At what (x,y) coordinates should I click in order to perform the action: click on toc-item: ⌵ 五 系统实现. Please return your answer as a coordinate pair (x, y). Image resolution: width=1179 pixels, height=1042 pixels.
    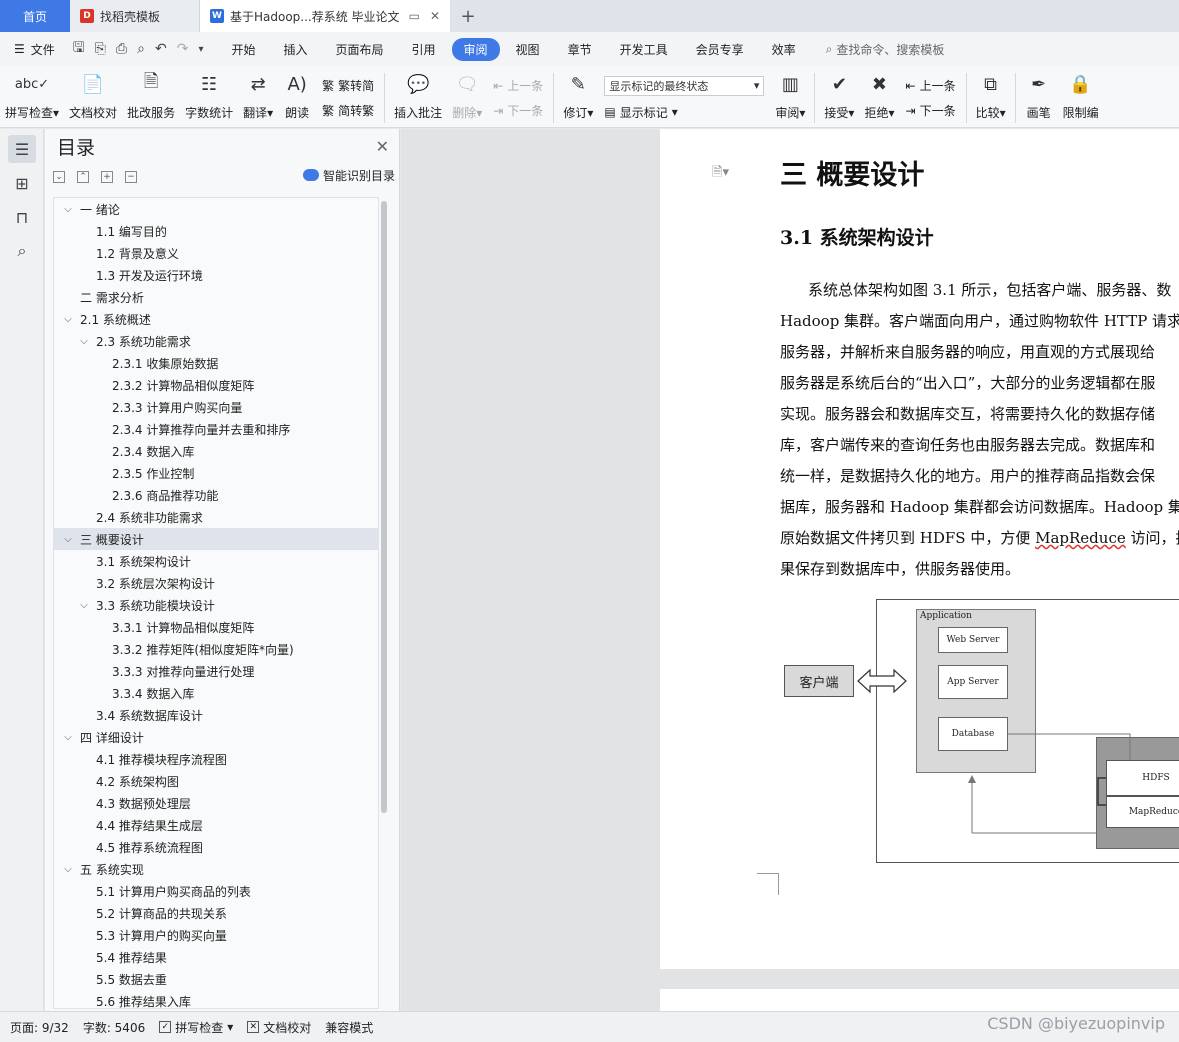
    Looking at the image, I should click on (216, 869).